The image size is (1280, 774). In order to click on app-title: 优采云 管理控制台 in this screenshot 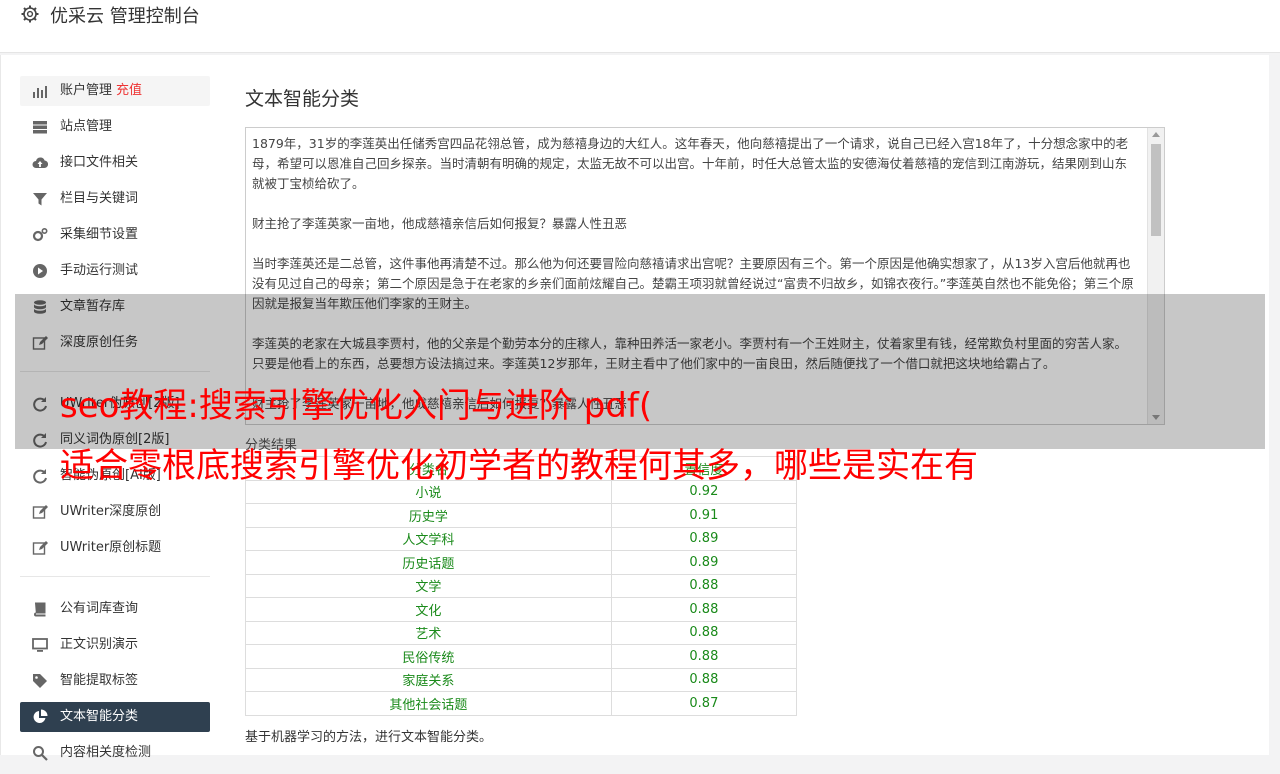, I will do `click(125, 16)`.